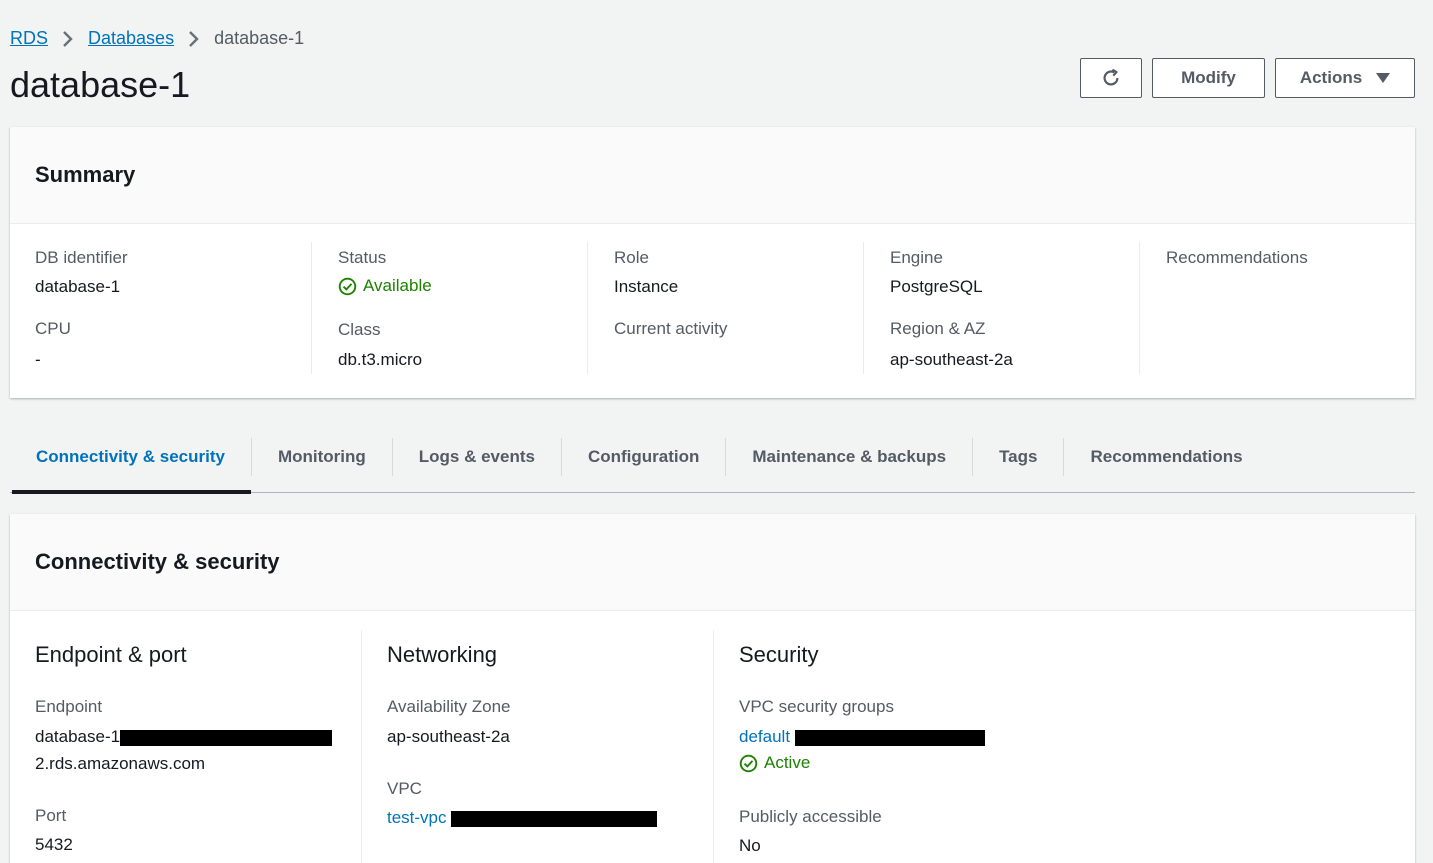  What do you see at coordinates (779, 654) in the screenshot?
I see `security-heading: Security` at bounding box center [779, 654].